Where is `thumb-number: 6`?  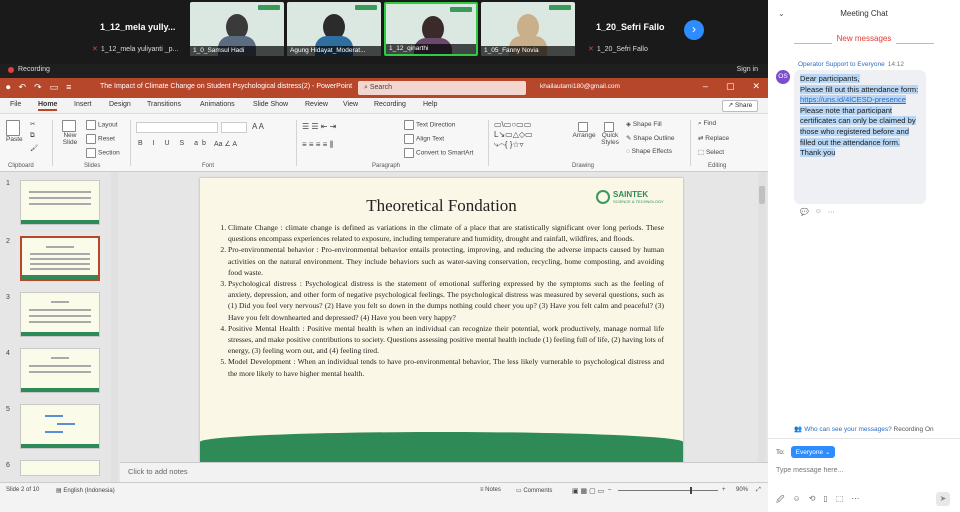
thumb-number: 6 is located at coordinates (8, 465).